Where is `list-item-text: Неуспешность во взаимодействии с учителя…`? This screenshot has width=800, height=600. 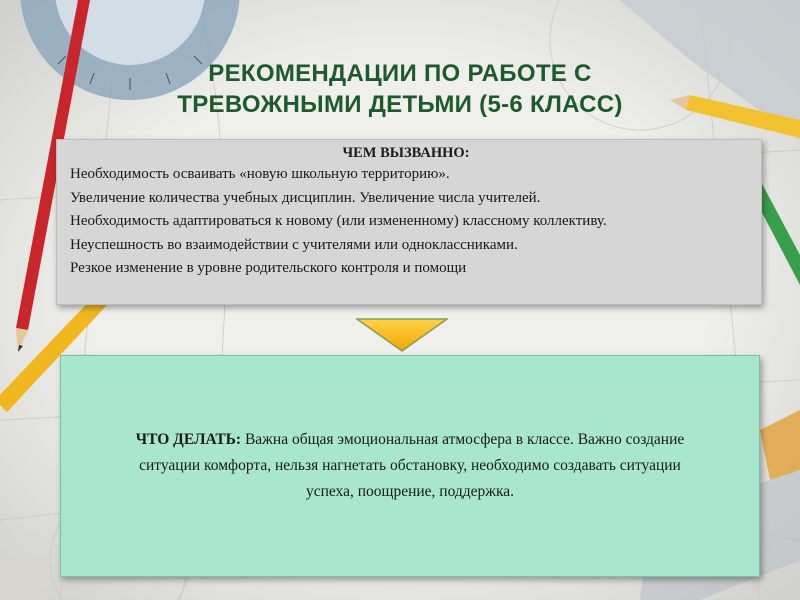
list-item-text: Неуспешность во взаимодействии с учителя… is located at coordinates (294, 244).